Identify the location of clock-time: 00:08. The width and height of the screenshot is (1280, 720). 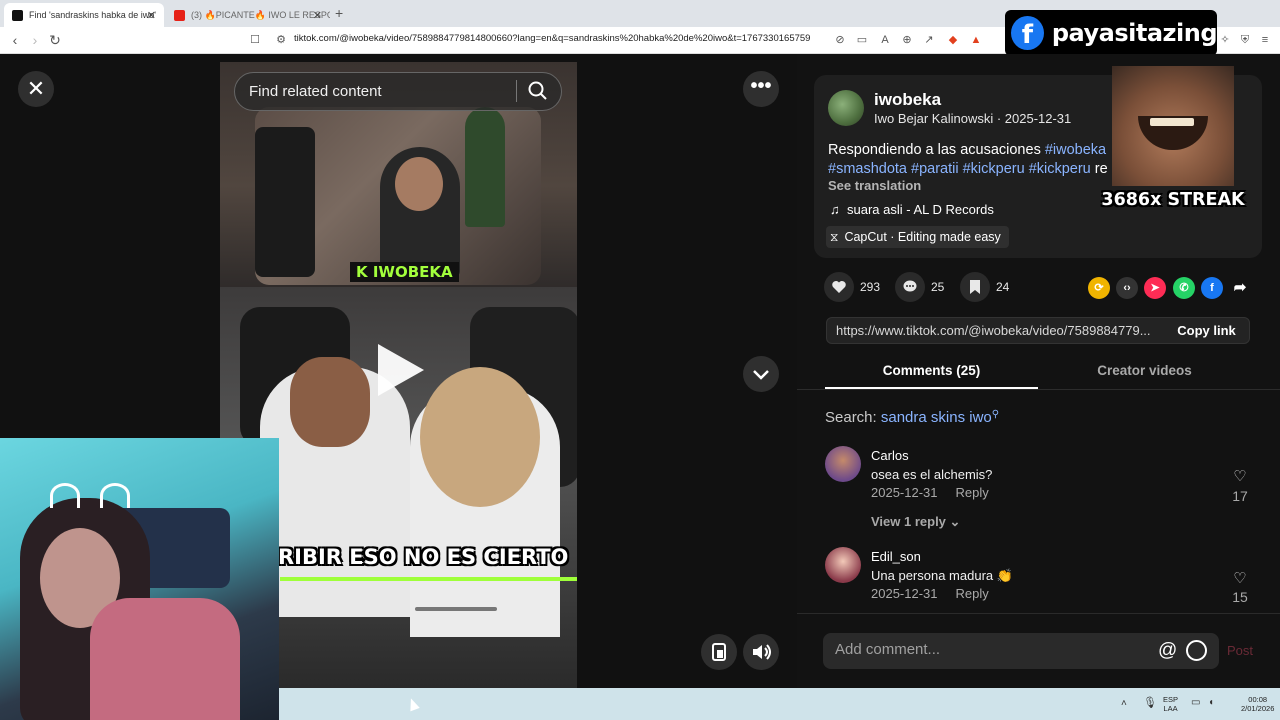
(1258, 699).